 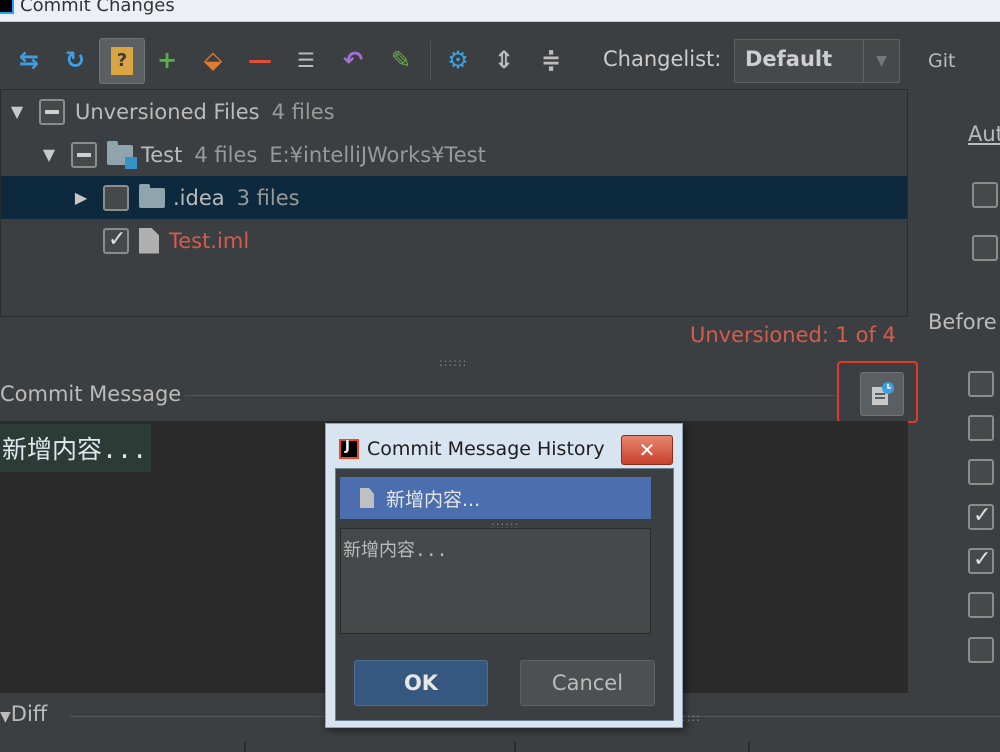 I want to click on tree-row-label: .idea, so click(x=199, y=197).